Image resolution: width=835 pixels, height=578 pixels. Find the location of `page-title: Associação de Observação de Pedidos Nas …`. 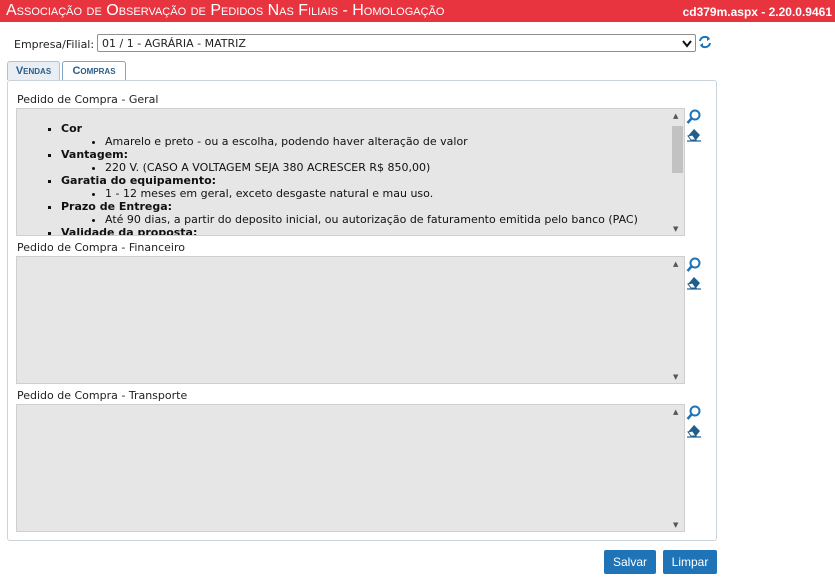

page-title: Associação de Observação de Pedidos Nas … is located at coordinates (225, 10).